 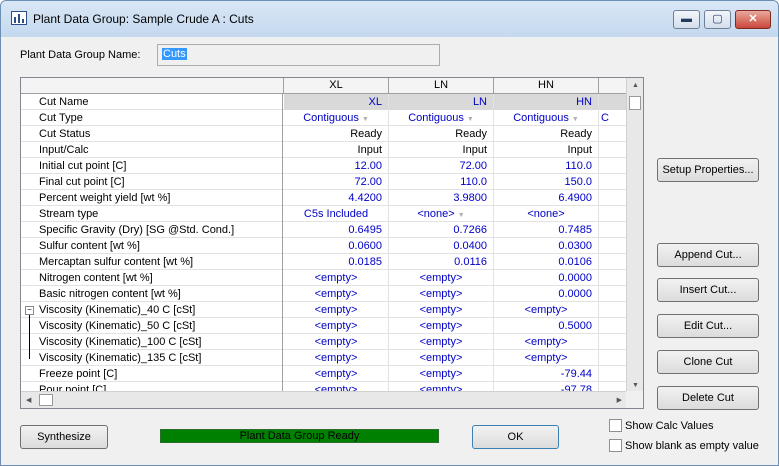 What do you see at coordinates (635, 85) in the screenshot?
I see `scroll-up-icon: ▲` at bounding box center [635, 85].